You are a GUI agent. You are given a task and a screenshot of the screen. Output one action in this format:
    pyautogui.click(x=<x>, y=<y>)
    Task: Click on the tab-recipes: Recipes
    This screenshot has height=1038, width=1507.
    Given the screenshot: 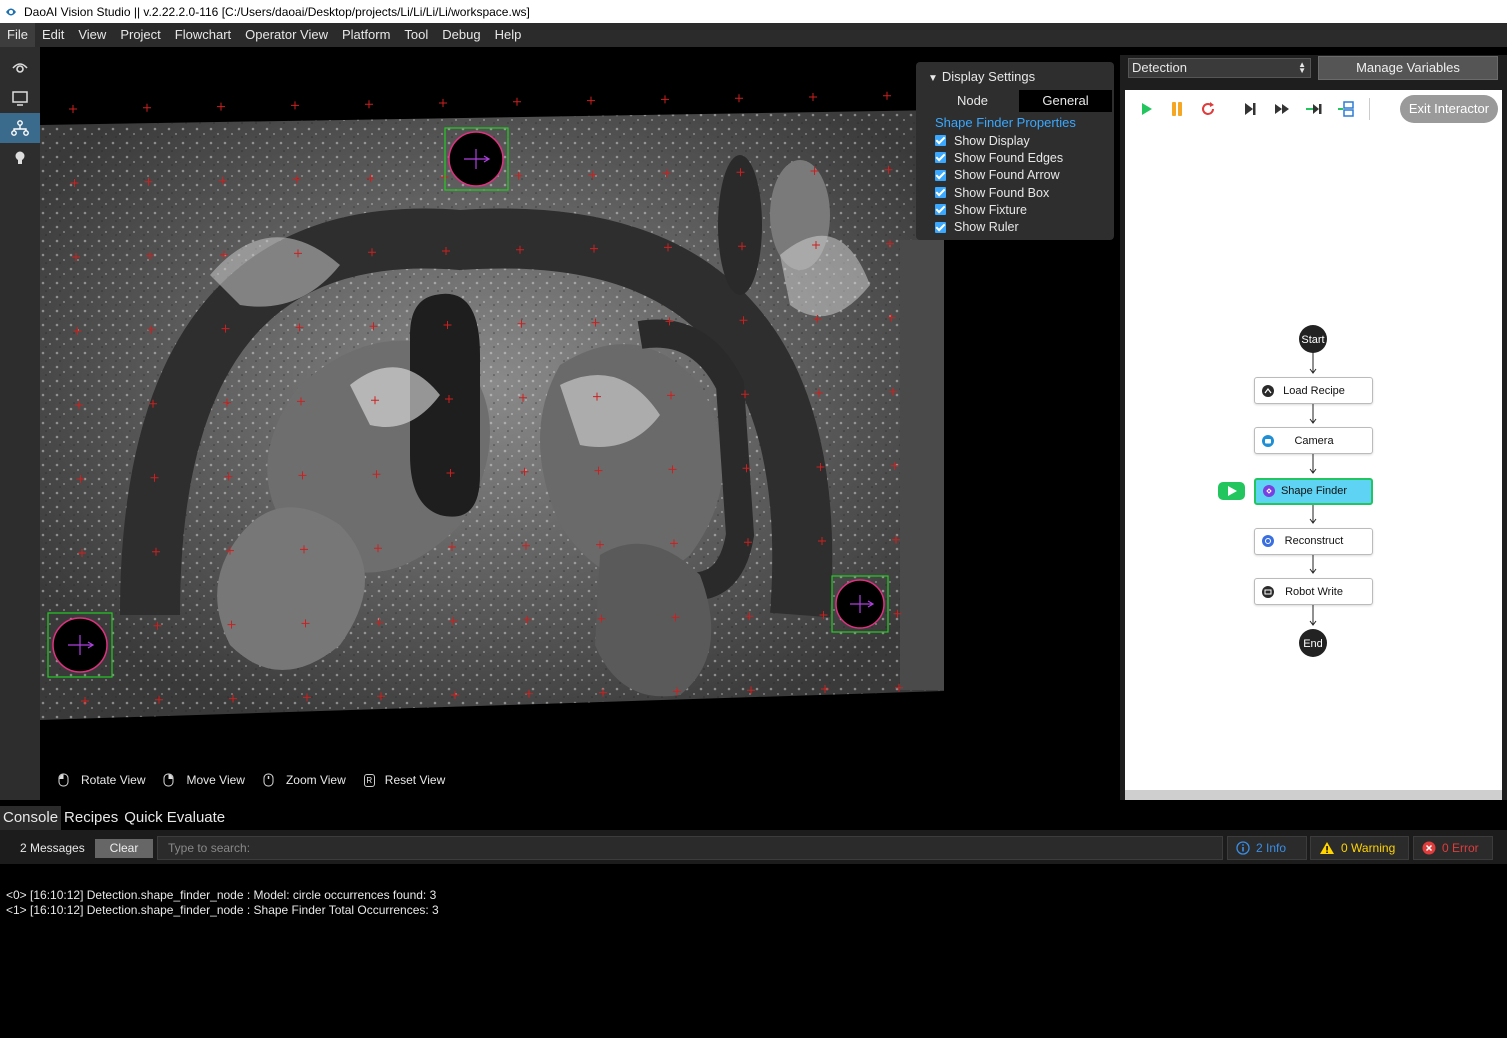 What is the action you would take?
    pyautogui.click(x=91, y=818)
    